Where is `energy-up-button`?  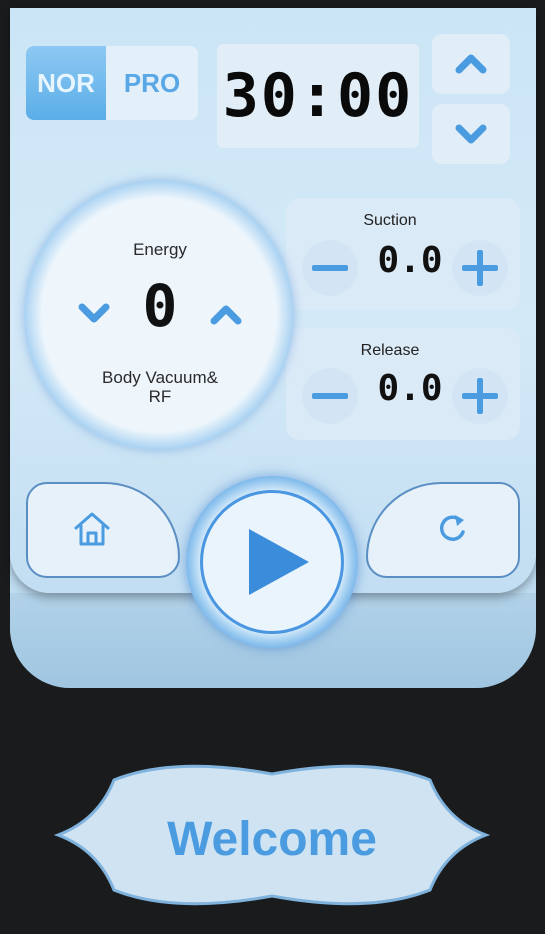
energy-up-button is located at coordinates (226, 315).